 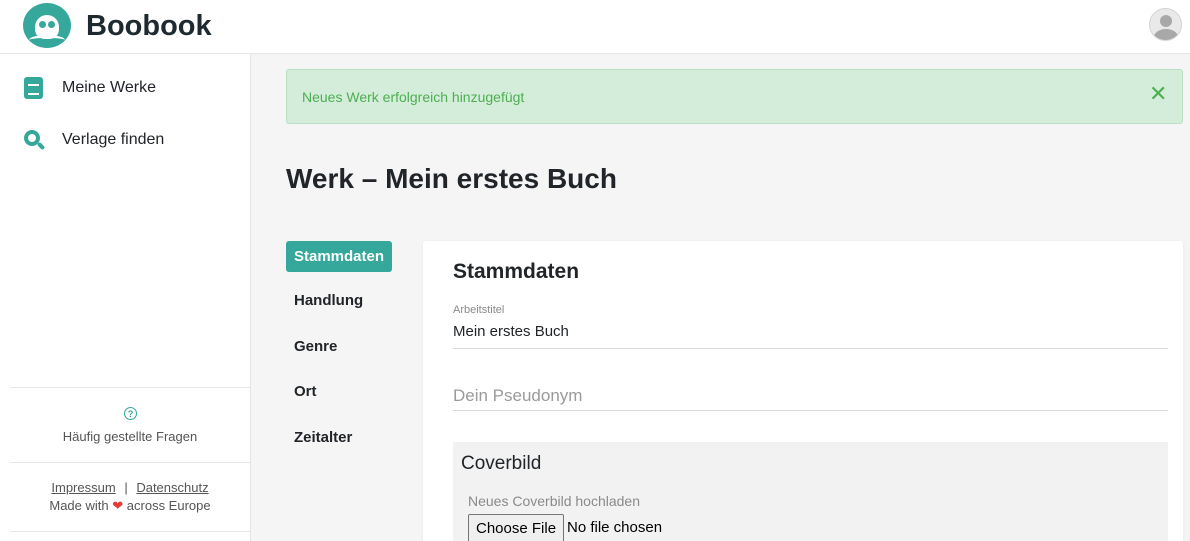 I want to click on pseudonym-input, so click(x=810, y=396).